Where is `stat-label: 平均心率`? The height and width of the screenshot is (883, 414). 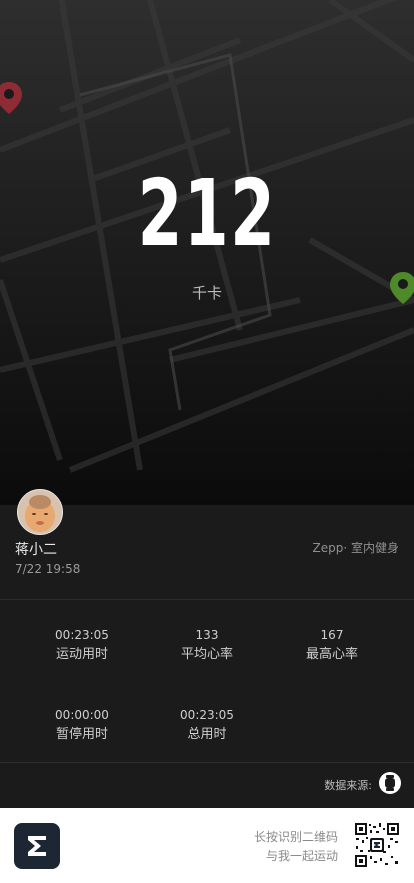
stat-label: 平均心率 is located at coordinates (206, 654).